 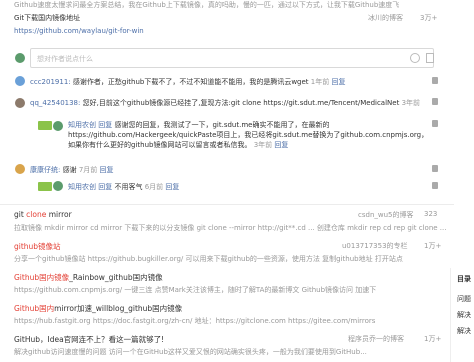 I want to click on related-article-meta-top: 冰川的博客, so click(x=385, y=18).